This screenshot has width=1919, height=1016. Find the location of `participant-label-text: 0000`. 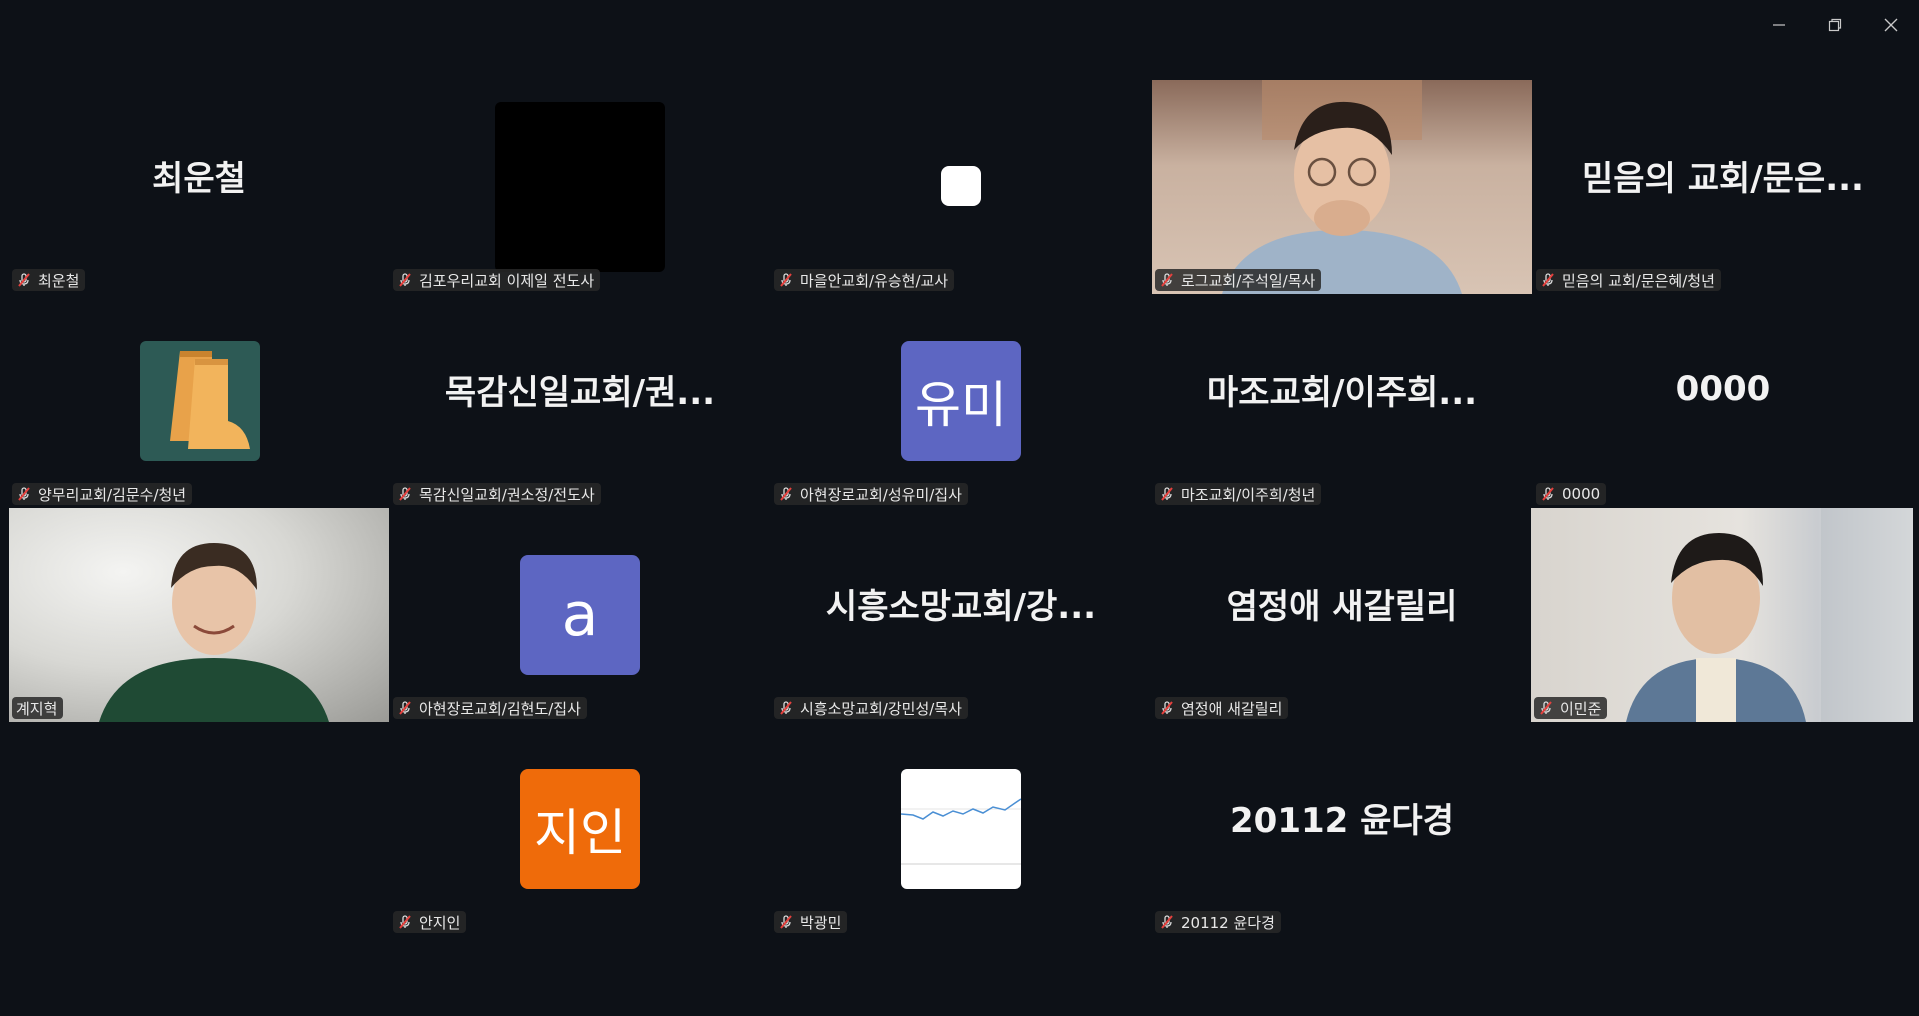

participant-label-text: 0000 is located at coordinates (1581, 494).